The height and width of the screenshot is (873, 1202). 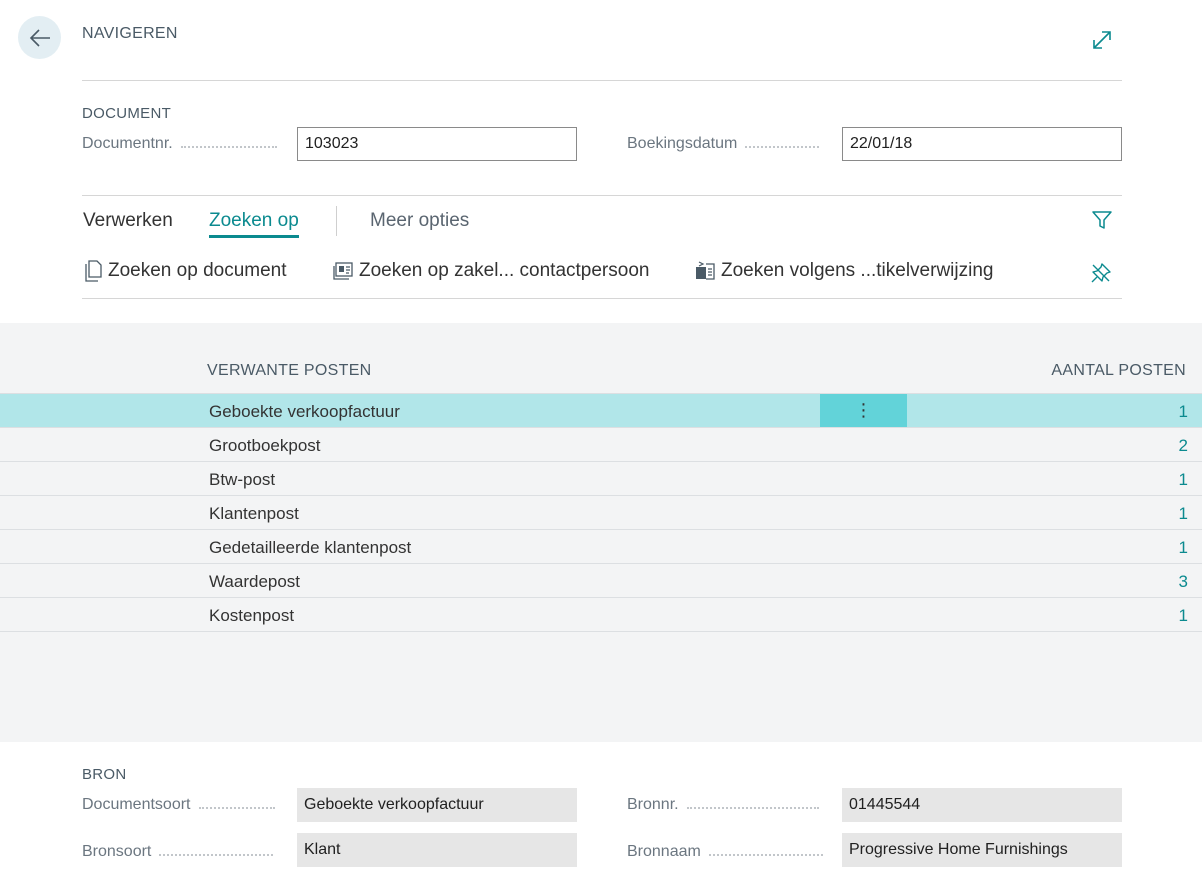 What do you see at coordinates (863, 410) in the screenshot?
I see `row-menu-button: ⋮` at bounding box center [863, 410].